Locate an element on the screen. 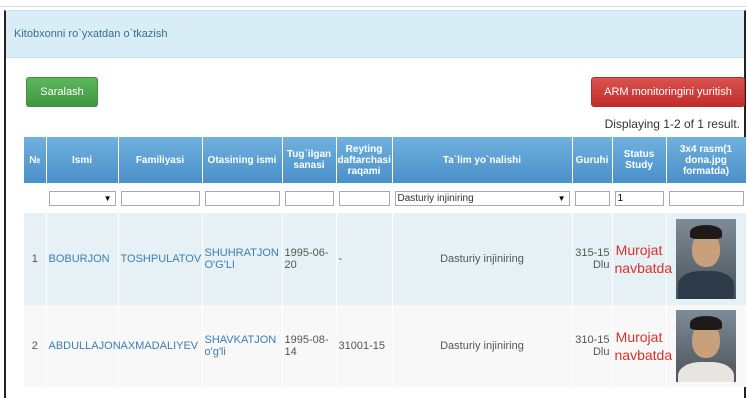  last-name-filter-input is located at coordinates (160, 198).